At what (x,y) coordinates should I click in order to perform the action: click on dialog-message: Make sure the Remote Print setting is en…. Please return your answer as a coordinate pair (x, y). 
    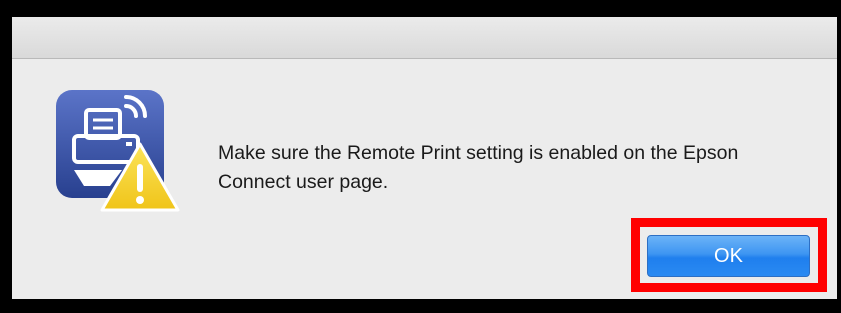
    Looking at the image, I should click on (478, 167).